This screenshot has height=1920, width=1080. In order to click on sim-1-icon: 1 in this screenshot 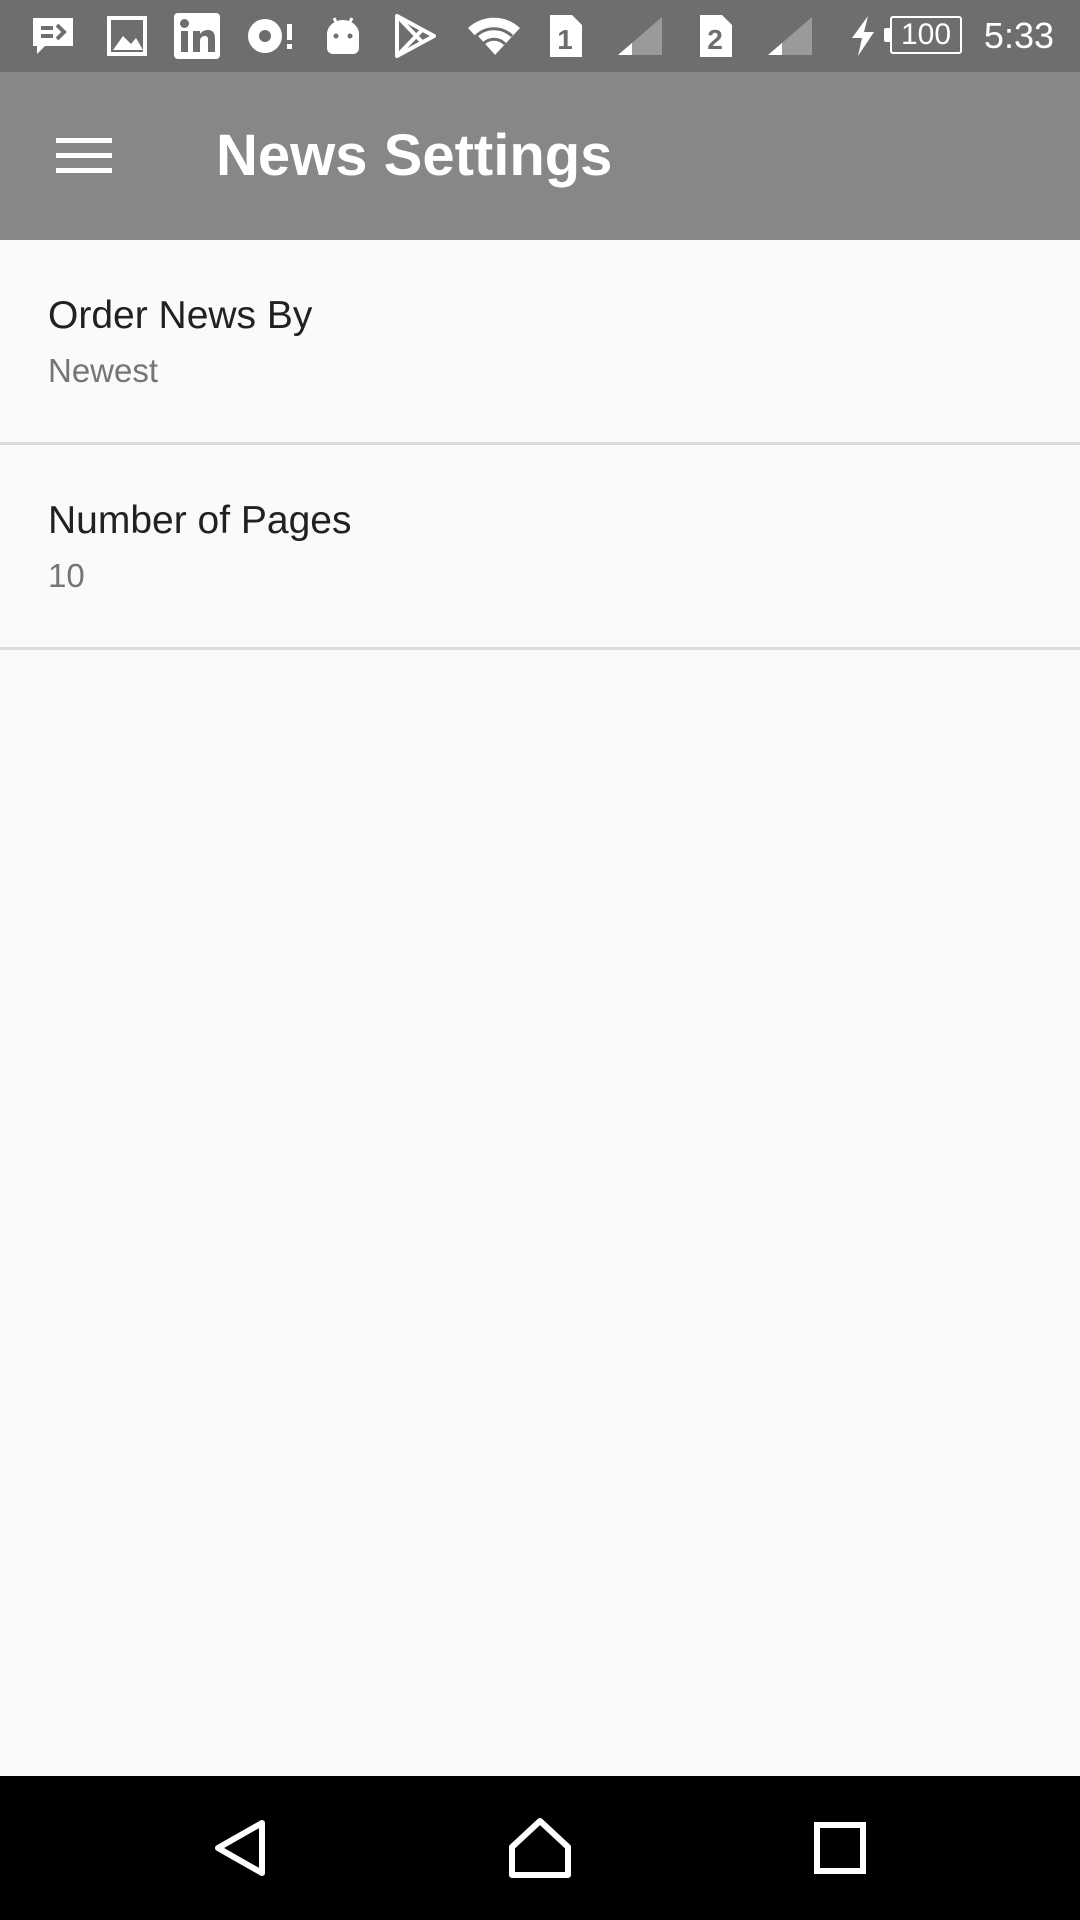, I will do `click(566, 36)`.